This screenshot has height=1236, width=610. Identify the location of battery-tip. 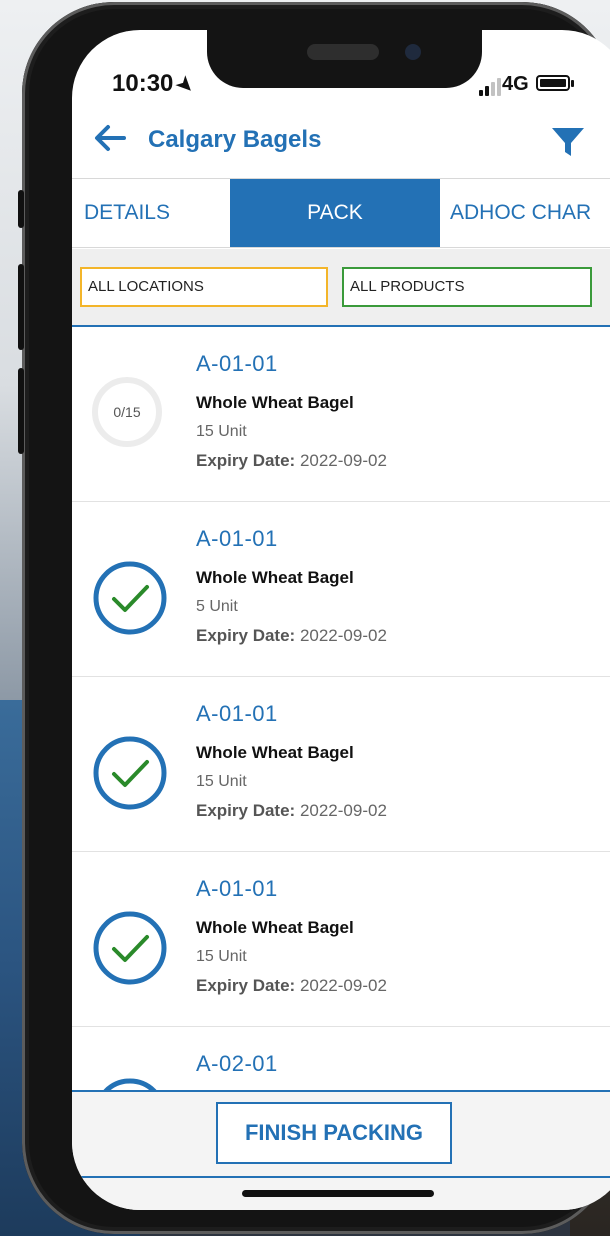
(572, 83).